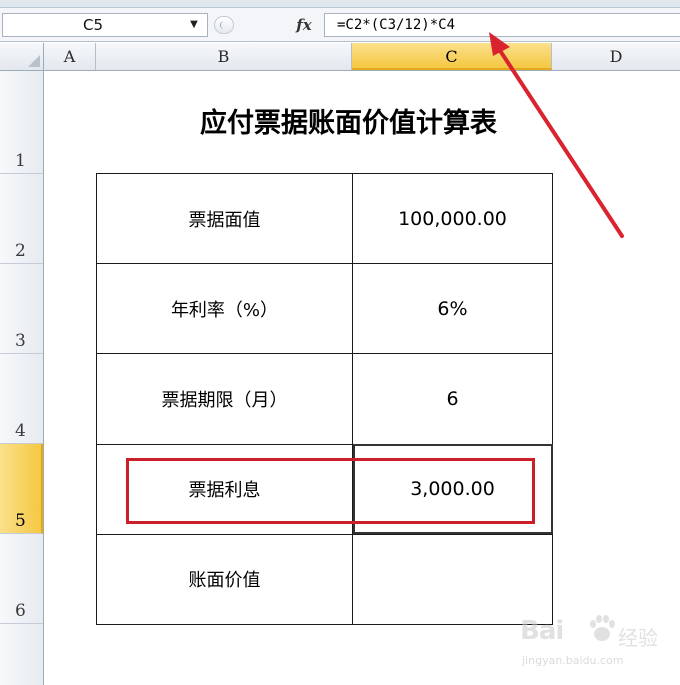  What do you see at coordinates (21, 122) in the screenshot?
I see `row-header-1: 1` at bounding box center [21, 122].